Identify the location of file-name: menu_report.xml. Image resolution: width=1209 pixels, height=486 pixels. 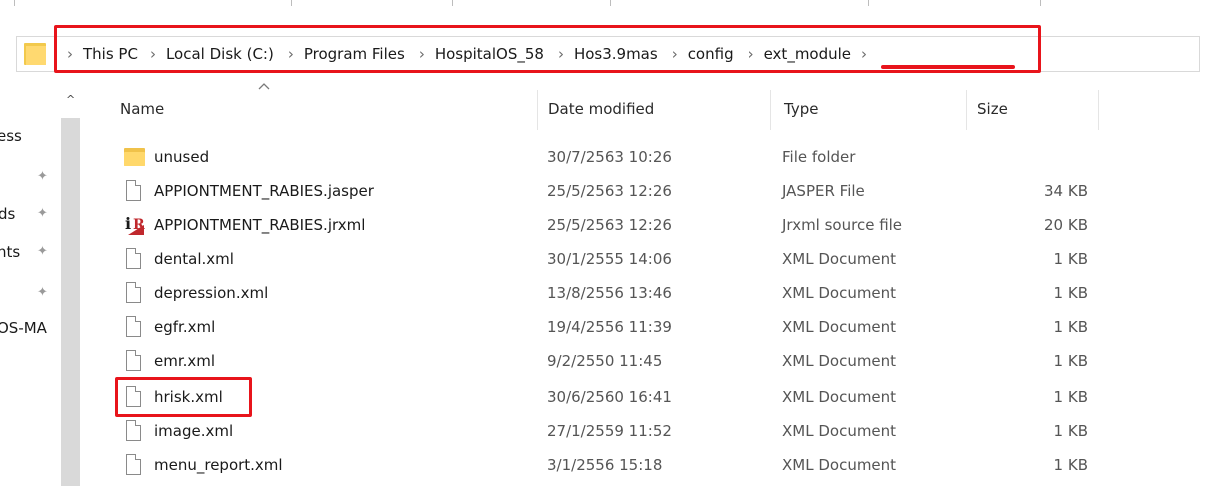
(218, 465).